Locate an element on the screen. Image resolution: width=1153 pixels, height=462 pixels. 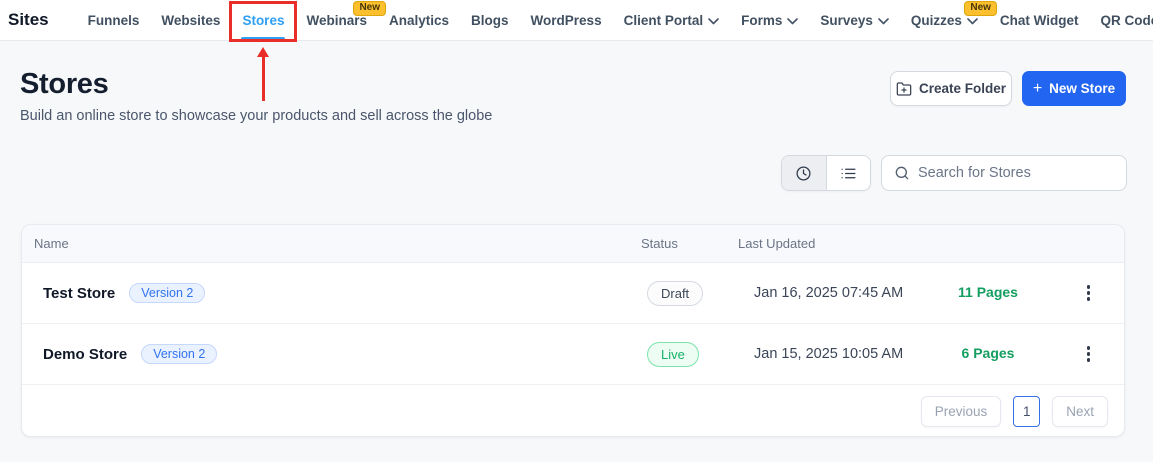
nav-tab-websites: Websites is located at coordinates (190, 20).